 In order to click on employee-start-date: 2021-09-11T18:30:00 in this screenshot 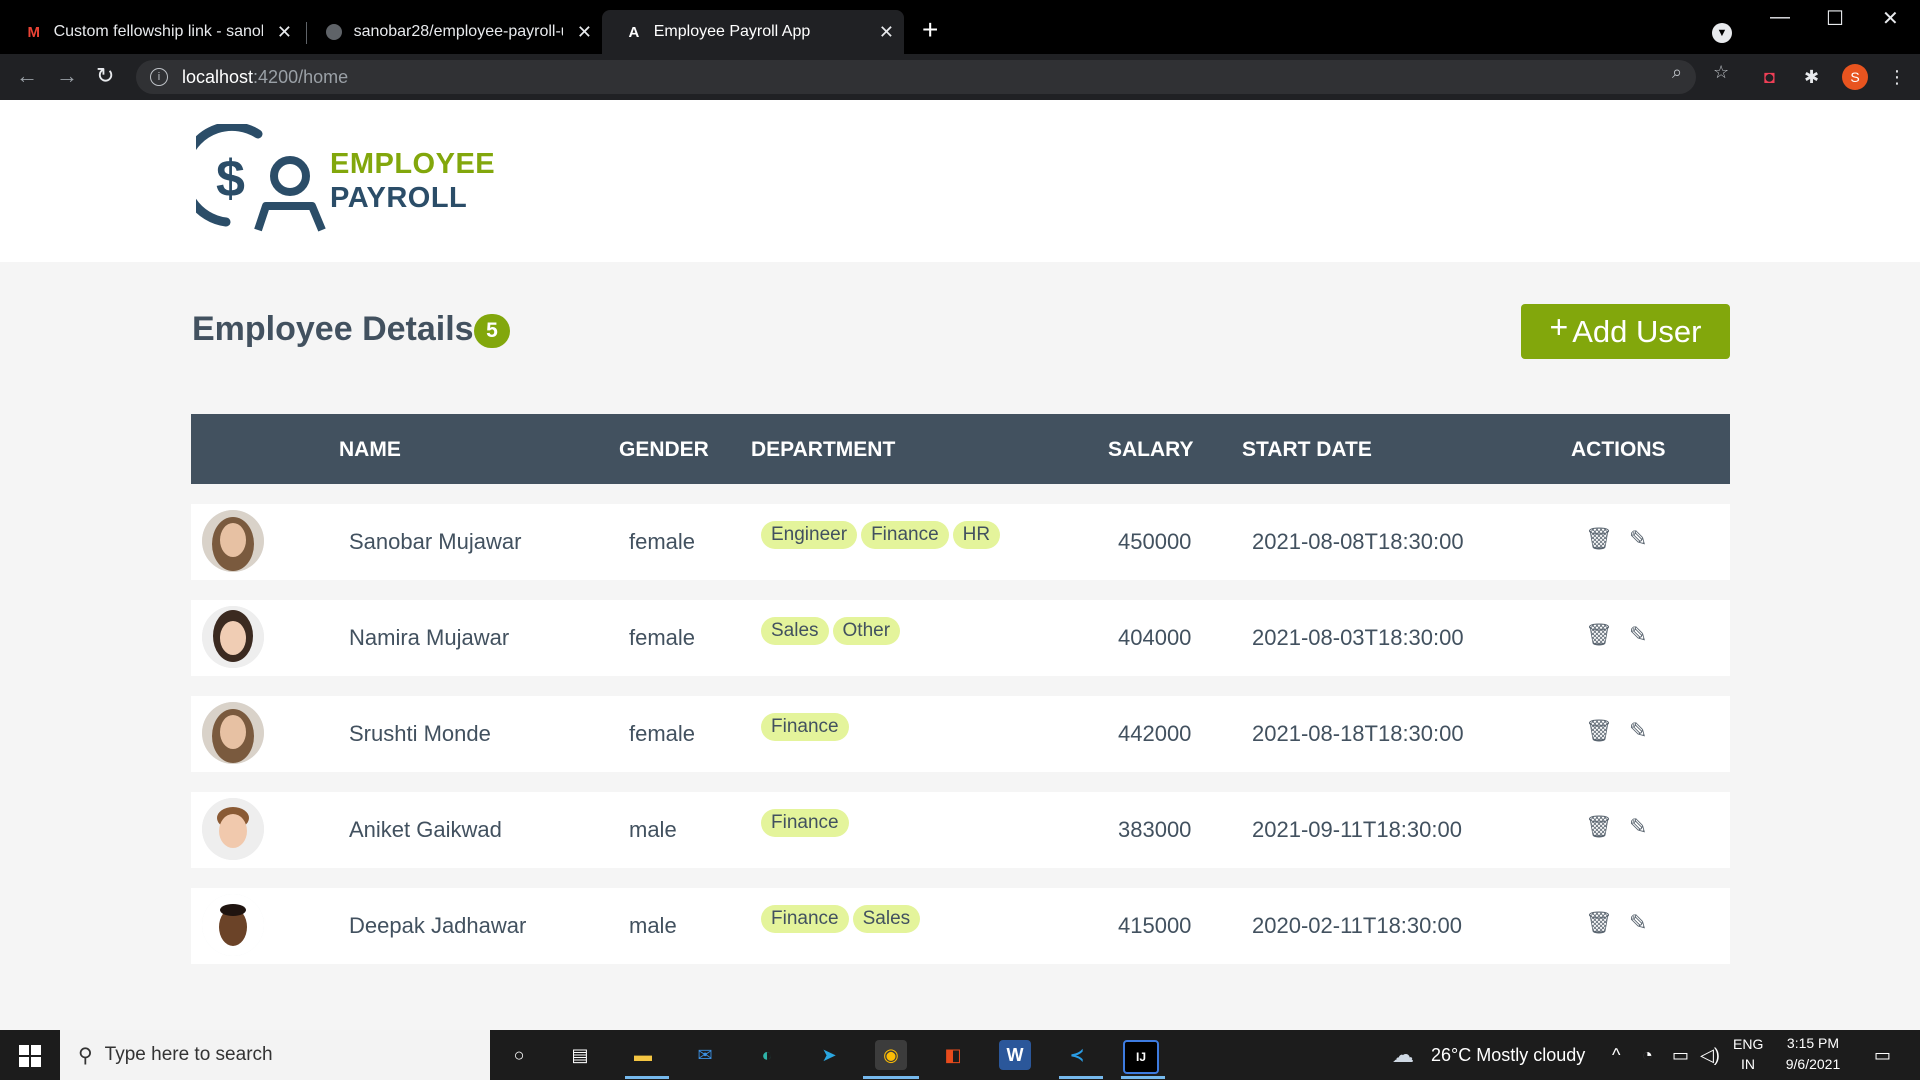, I will do `click(1357, 829)`.